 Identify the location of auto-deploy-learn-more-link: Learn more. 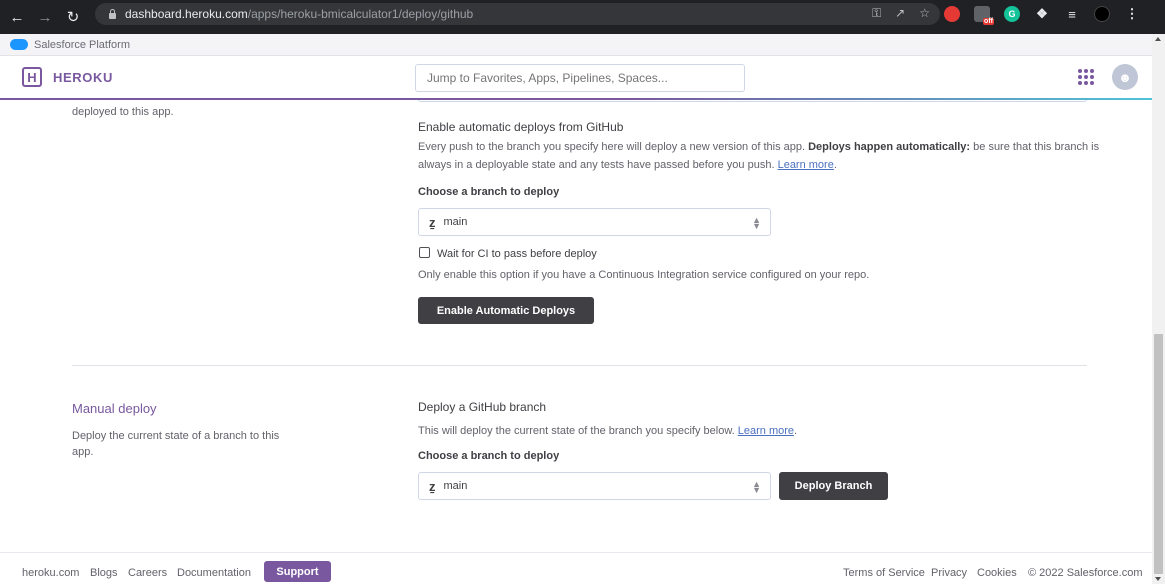
(806, 165).